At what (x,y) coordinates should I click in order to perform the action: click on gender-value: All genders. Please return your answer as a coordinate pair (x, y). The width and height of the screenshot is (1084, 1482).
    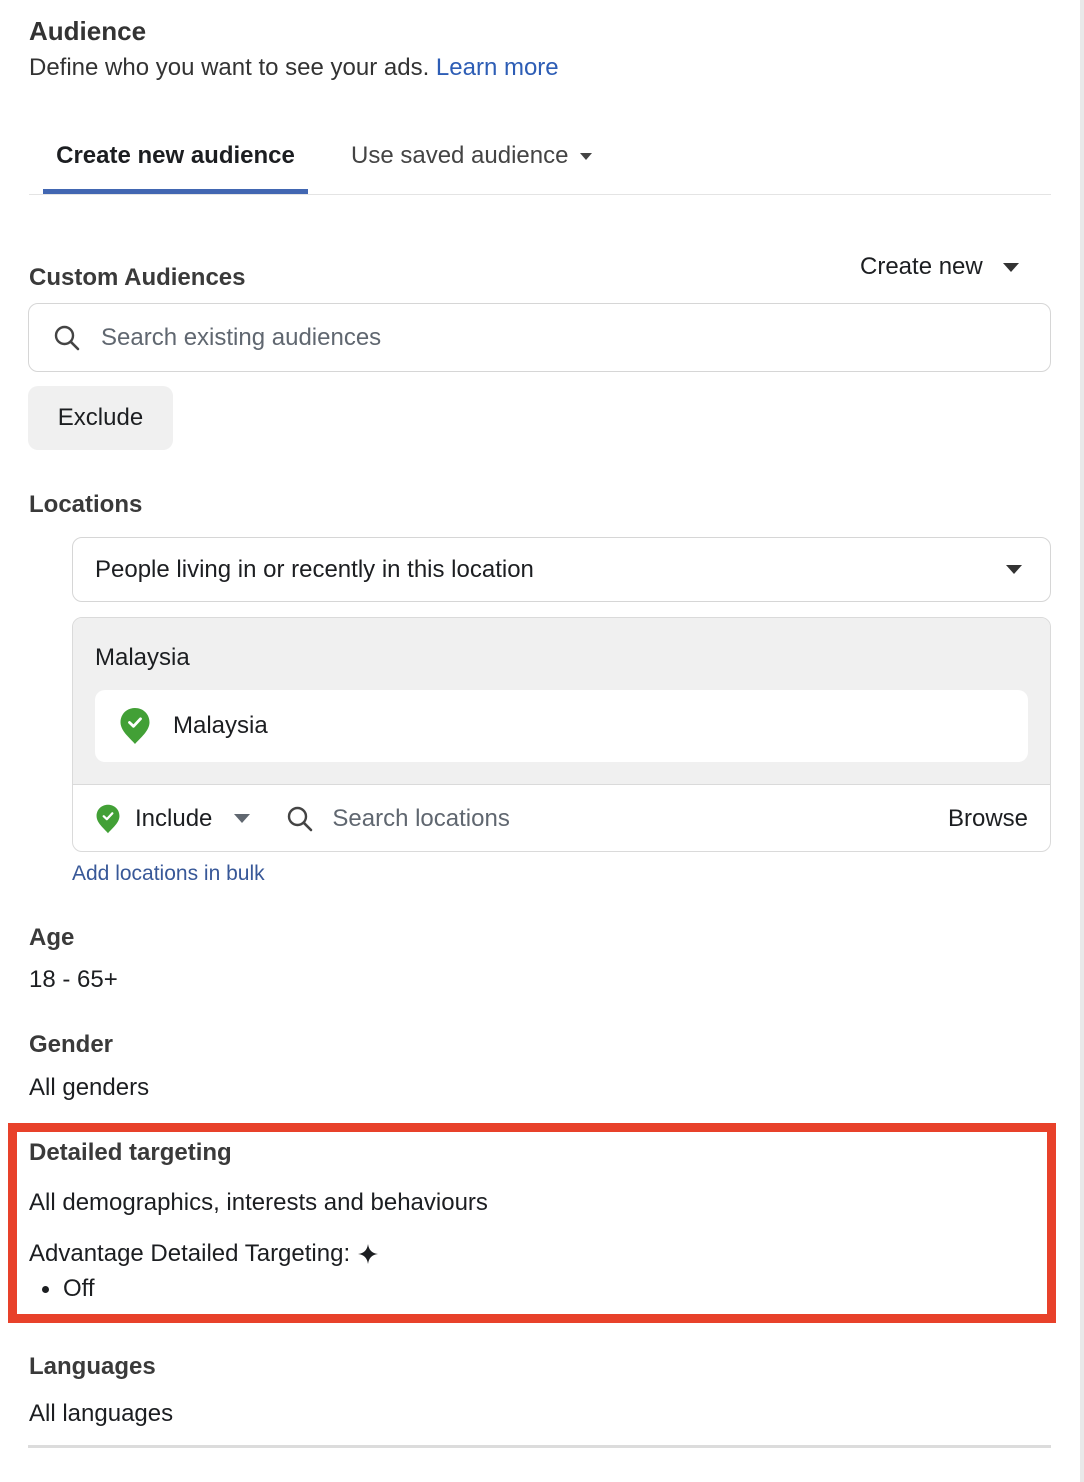
    Looking at the image, I should click on (89, 1087).